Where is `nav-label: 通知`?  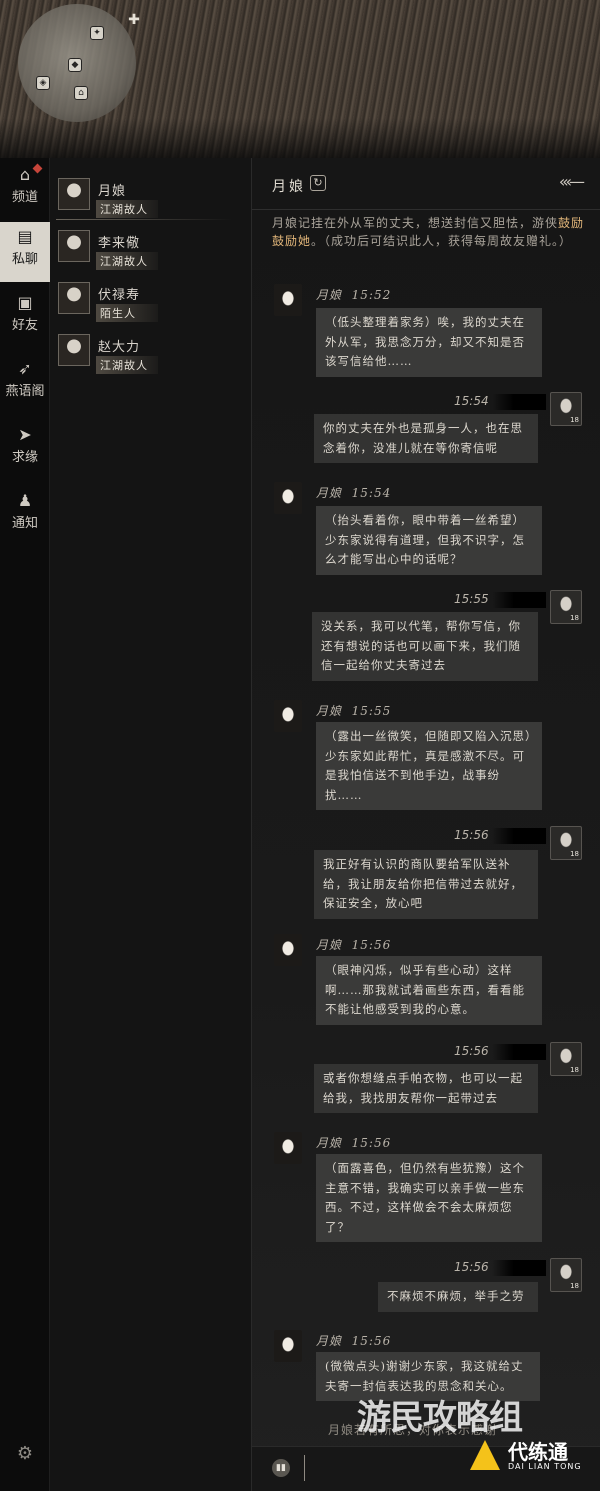 nav-label: 通知 is located at coordinates (24, 523).